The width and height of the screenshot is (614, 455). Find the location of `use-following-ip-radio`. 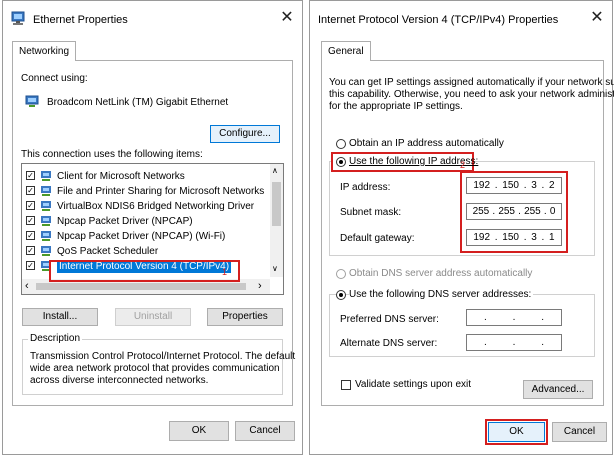

use-following-ip-radio is located at coordinates (341, 162).